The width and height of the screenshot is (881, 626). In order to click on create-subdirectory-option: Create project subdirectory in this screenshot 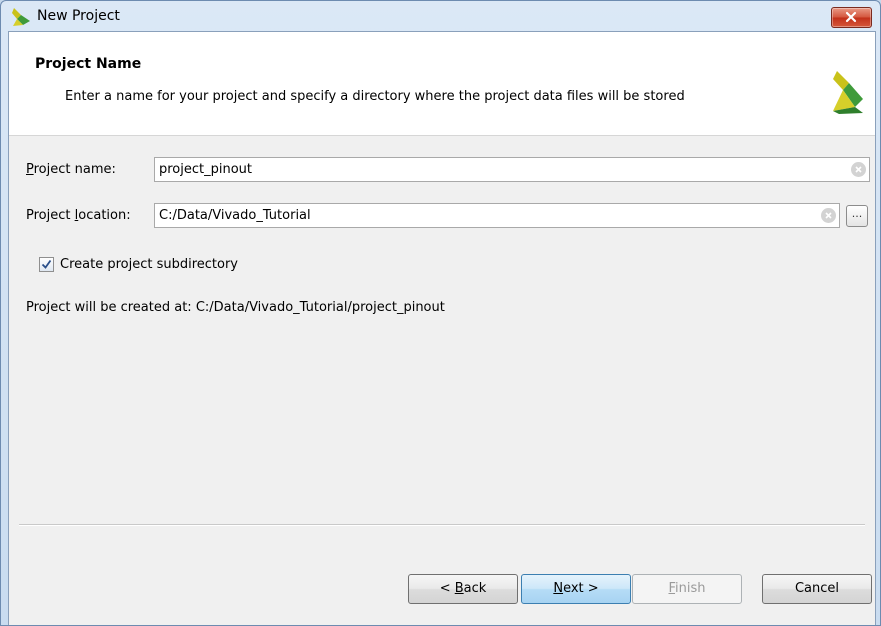, I will do `click(138, 264)`.